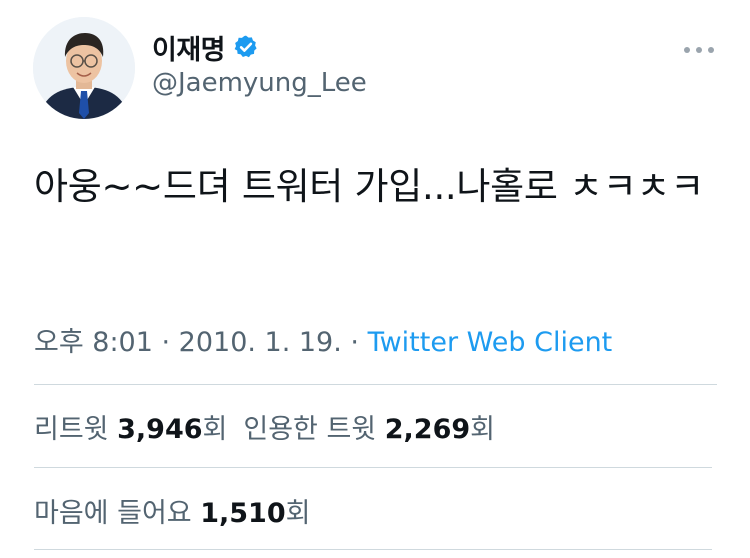 The width and height of the screenshot is (750, 558). Describe the element at coordinates (369, 186) in the screenshot. I see `tweet-text: 아웅~~드뎌 트워터 가입...나홀로 ㅊㅋㅊㅋ` at that location.